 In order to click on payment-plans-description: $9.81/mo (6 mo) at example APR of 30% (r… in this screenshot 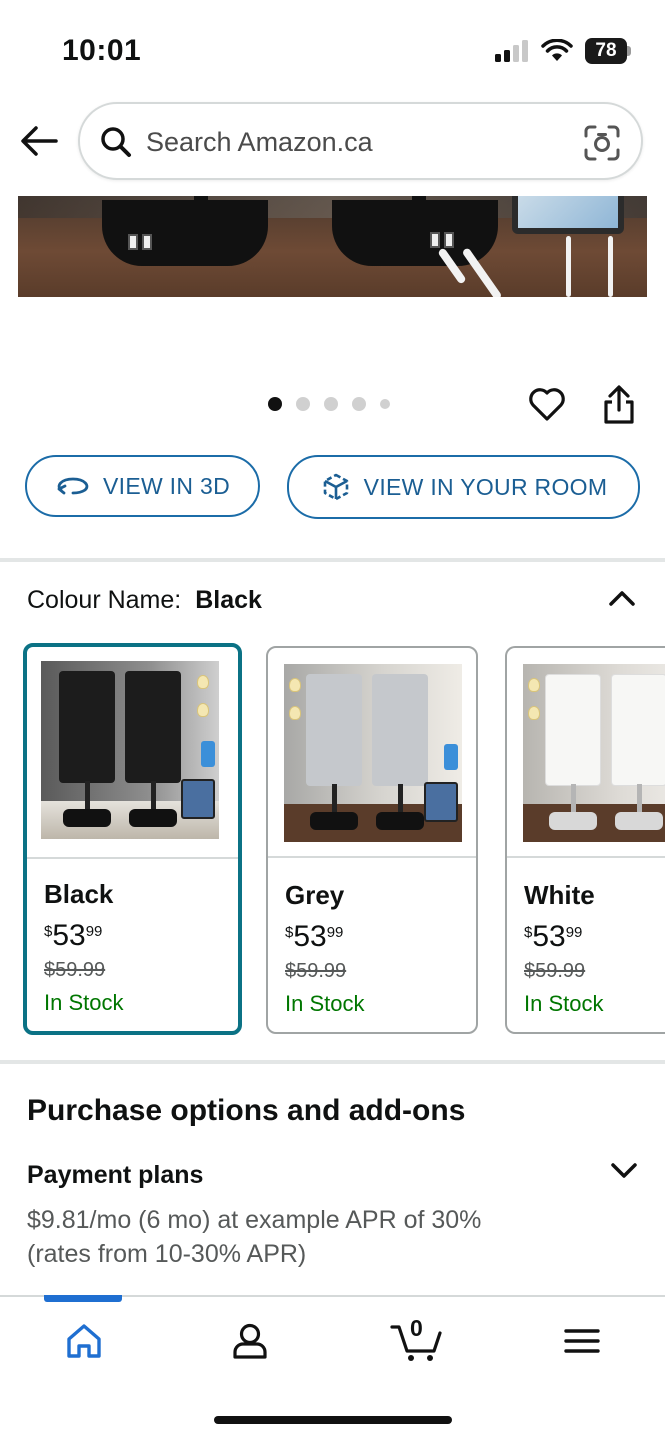, I will do `click(254, 1237)`.